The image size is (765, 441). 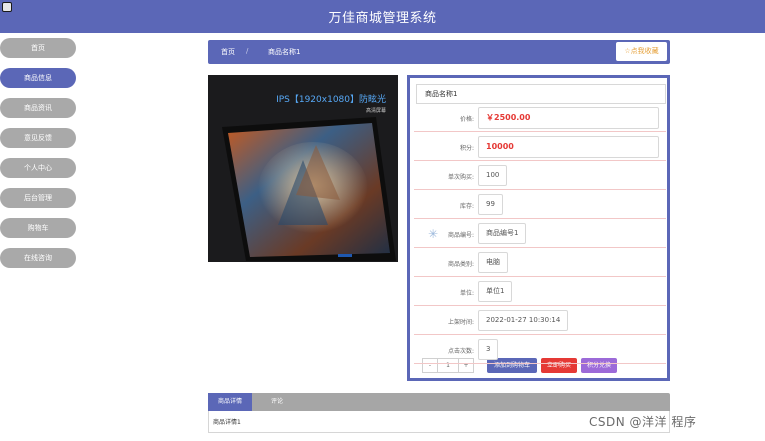 What do you see at coordinates (460, 177) in the screenshot?
I see `product-field-label: 单次购买:` at bounding box center [460, 177].